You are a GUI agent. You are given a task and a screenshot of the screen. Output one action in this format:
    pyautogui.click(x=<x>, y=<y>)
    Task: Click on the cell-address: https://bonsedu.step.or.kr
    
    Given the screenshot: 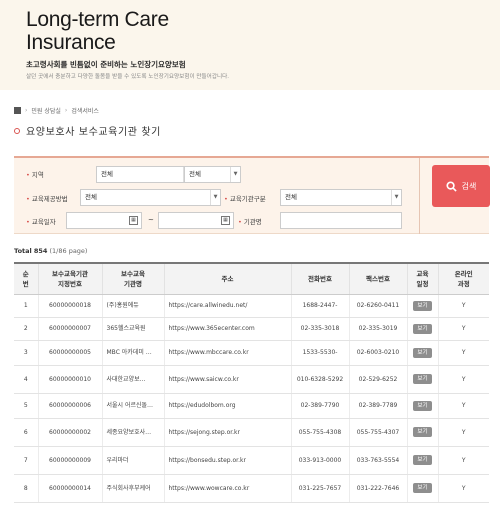 What is the action you would take?
    pyautogui.click(x=227, y=460)
    